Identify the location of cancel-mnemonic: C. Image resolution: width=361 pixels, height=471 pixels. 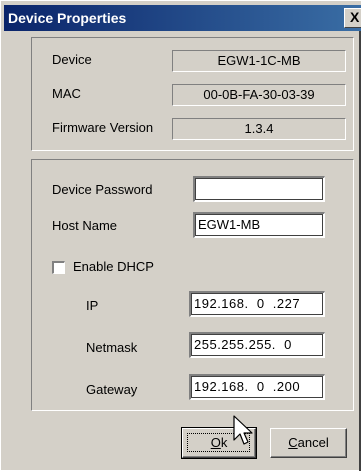
(293, 442).